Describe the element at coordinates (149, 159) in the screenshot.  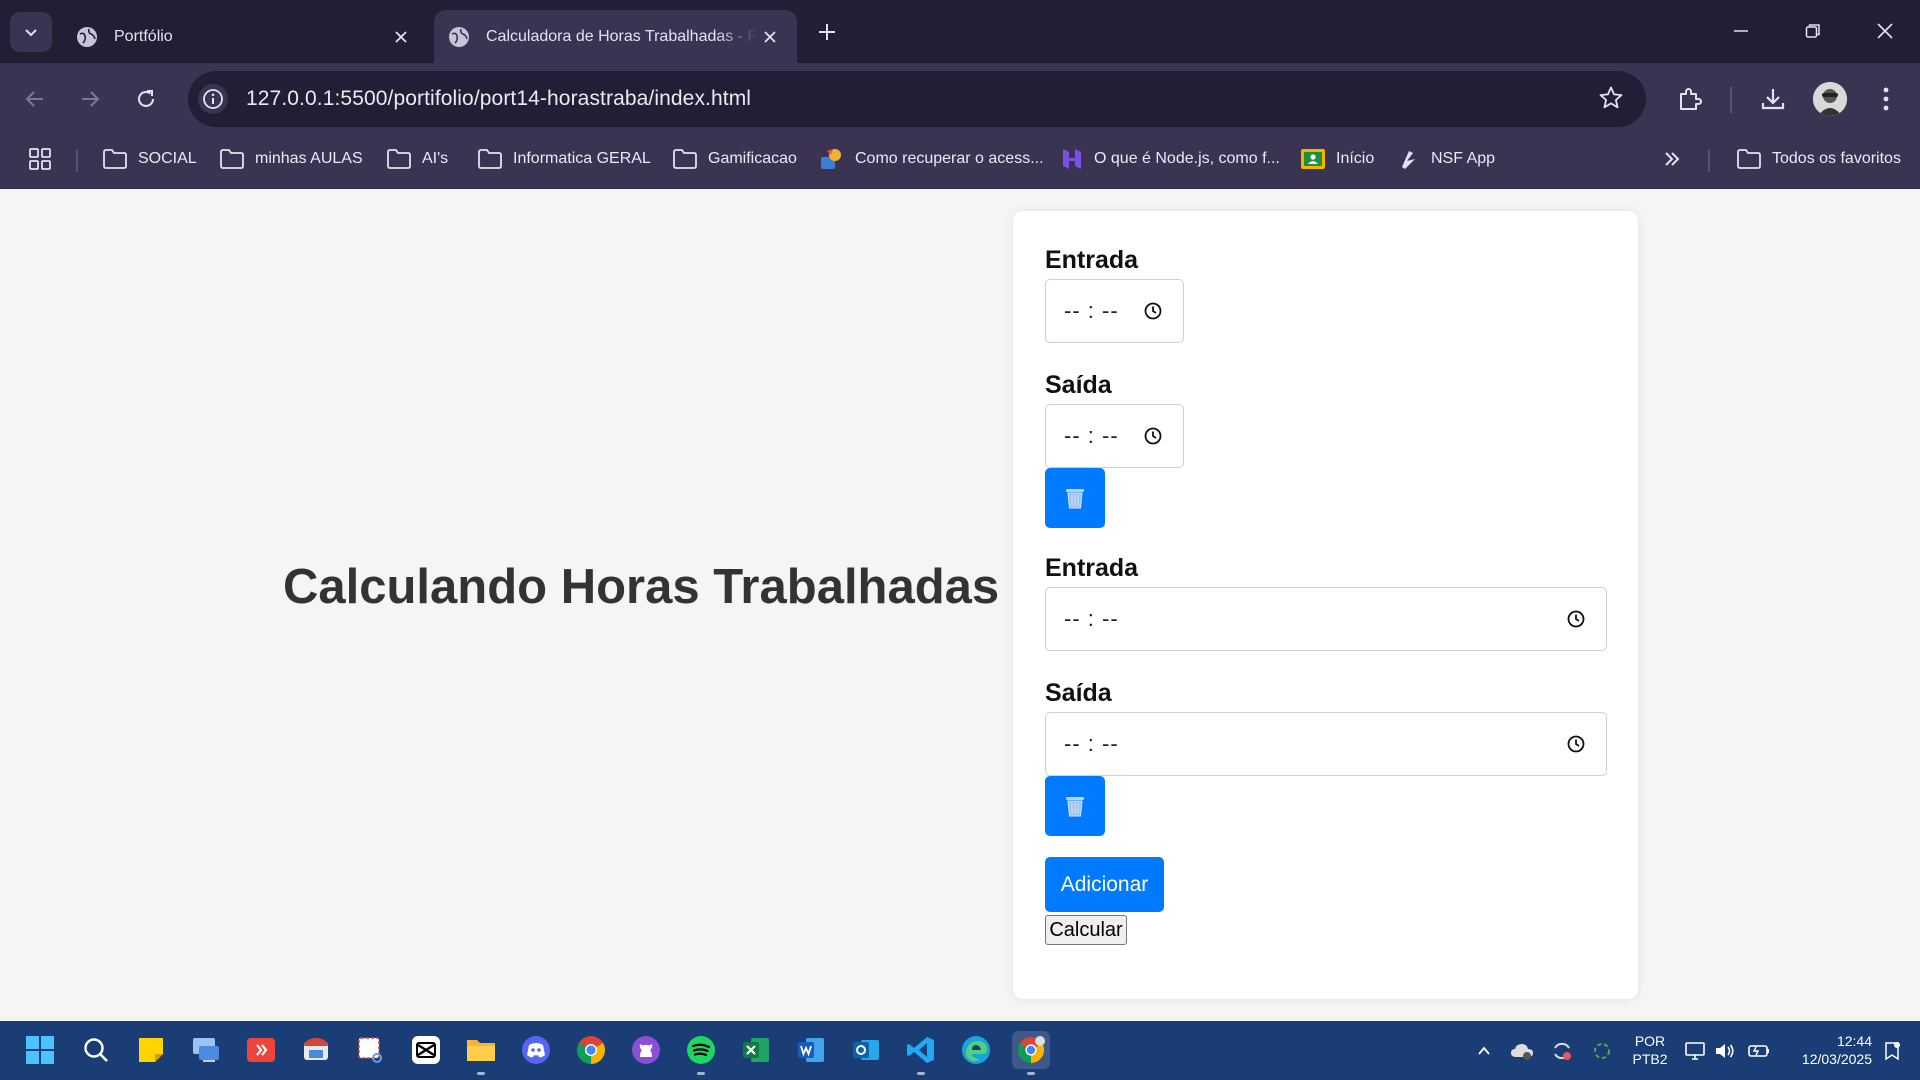
I see `bookmark-social: SOCIAL` at that location.